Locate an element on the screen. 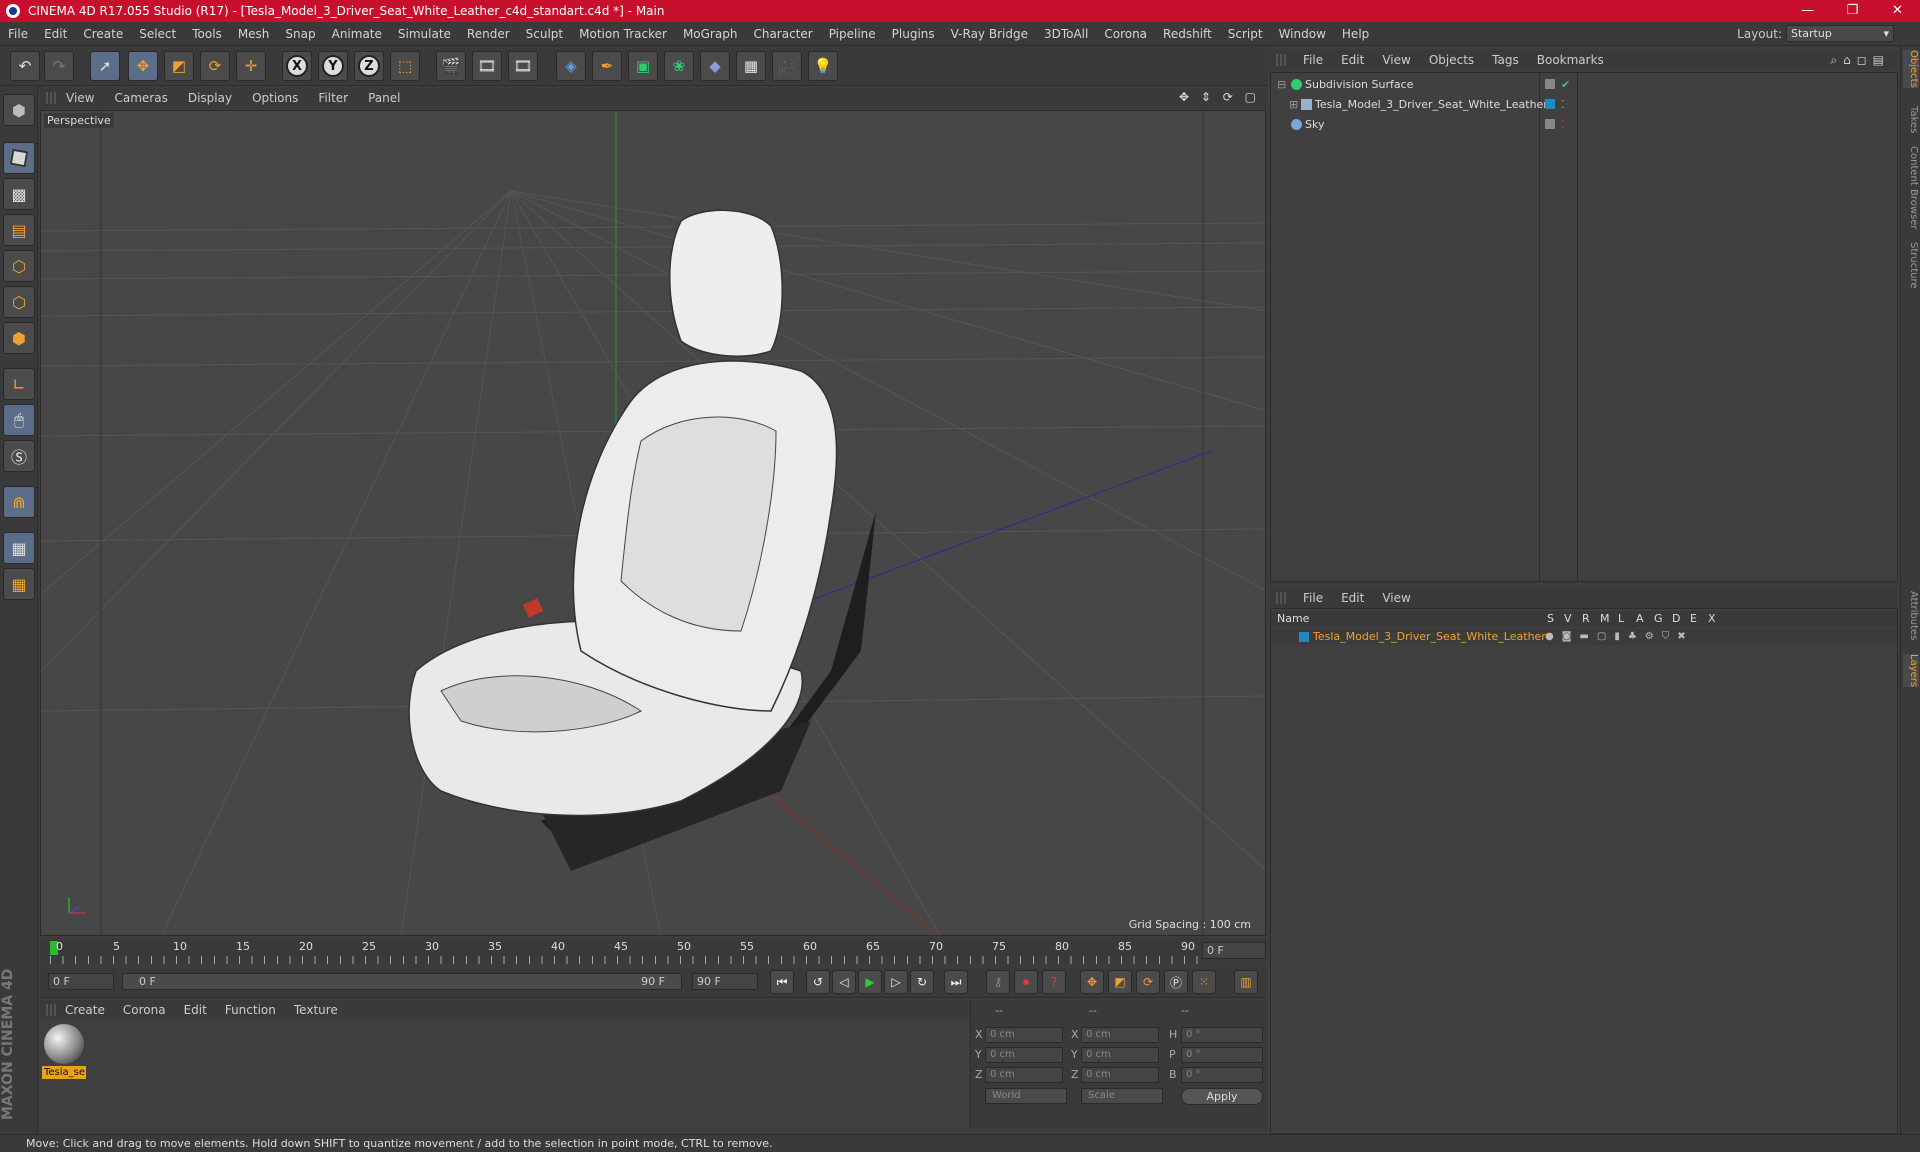 The height and width of the screenshot is (1152, 1920). objects-menu-objects: Objects is located at coordinates (1451, 60).